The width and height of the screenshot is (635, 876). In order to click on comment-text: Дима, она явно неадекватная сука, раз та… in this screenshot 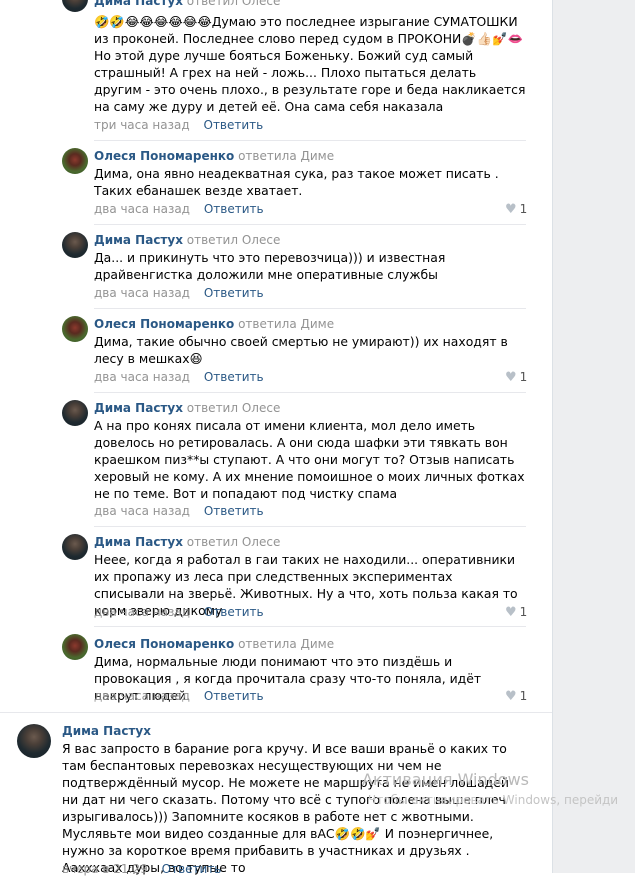, I will do `click(296, 182)`.